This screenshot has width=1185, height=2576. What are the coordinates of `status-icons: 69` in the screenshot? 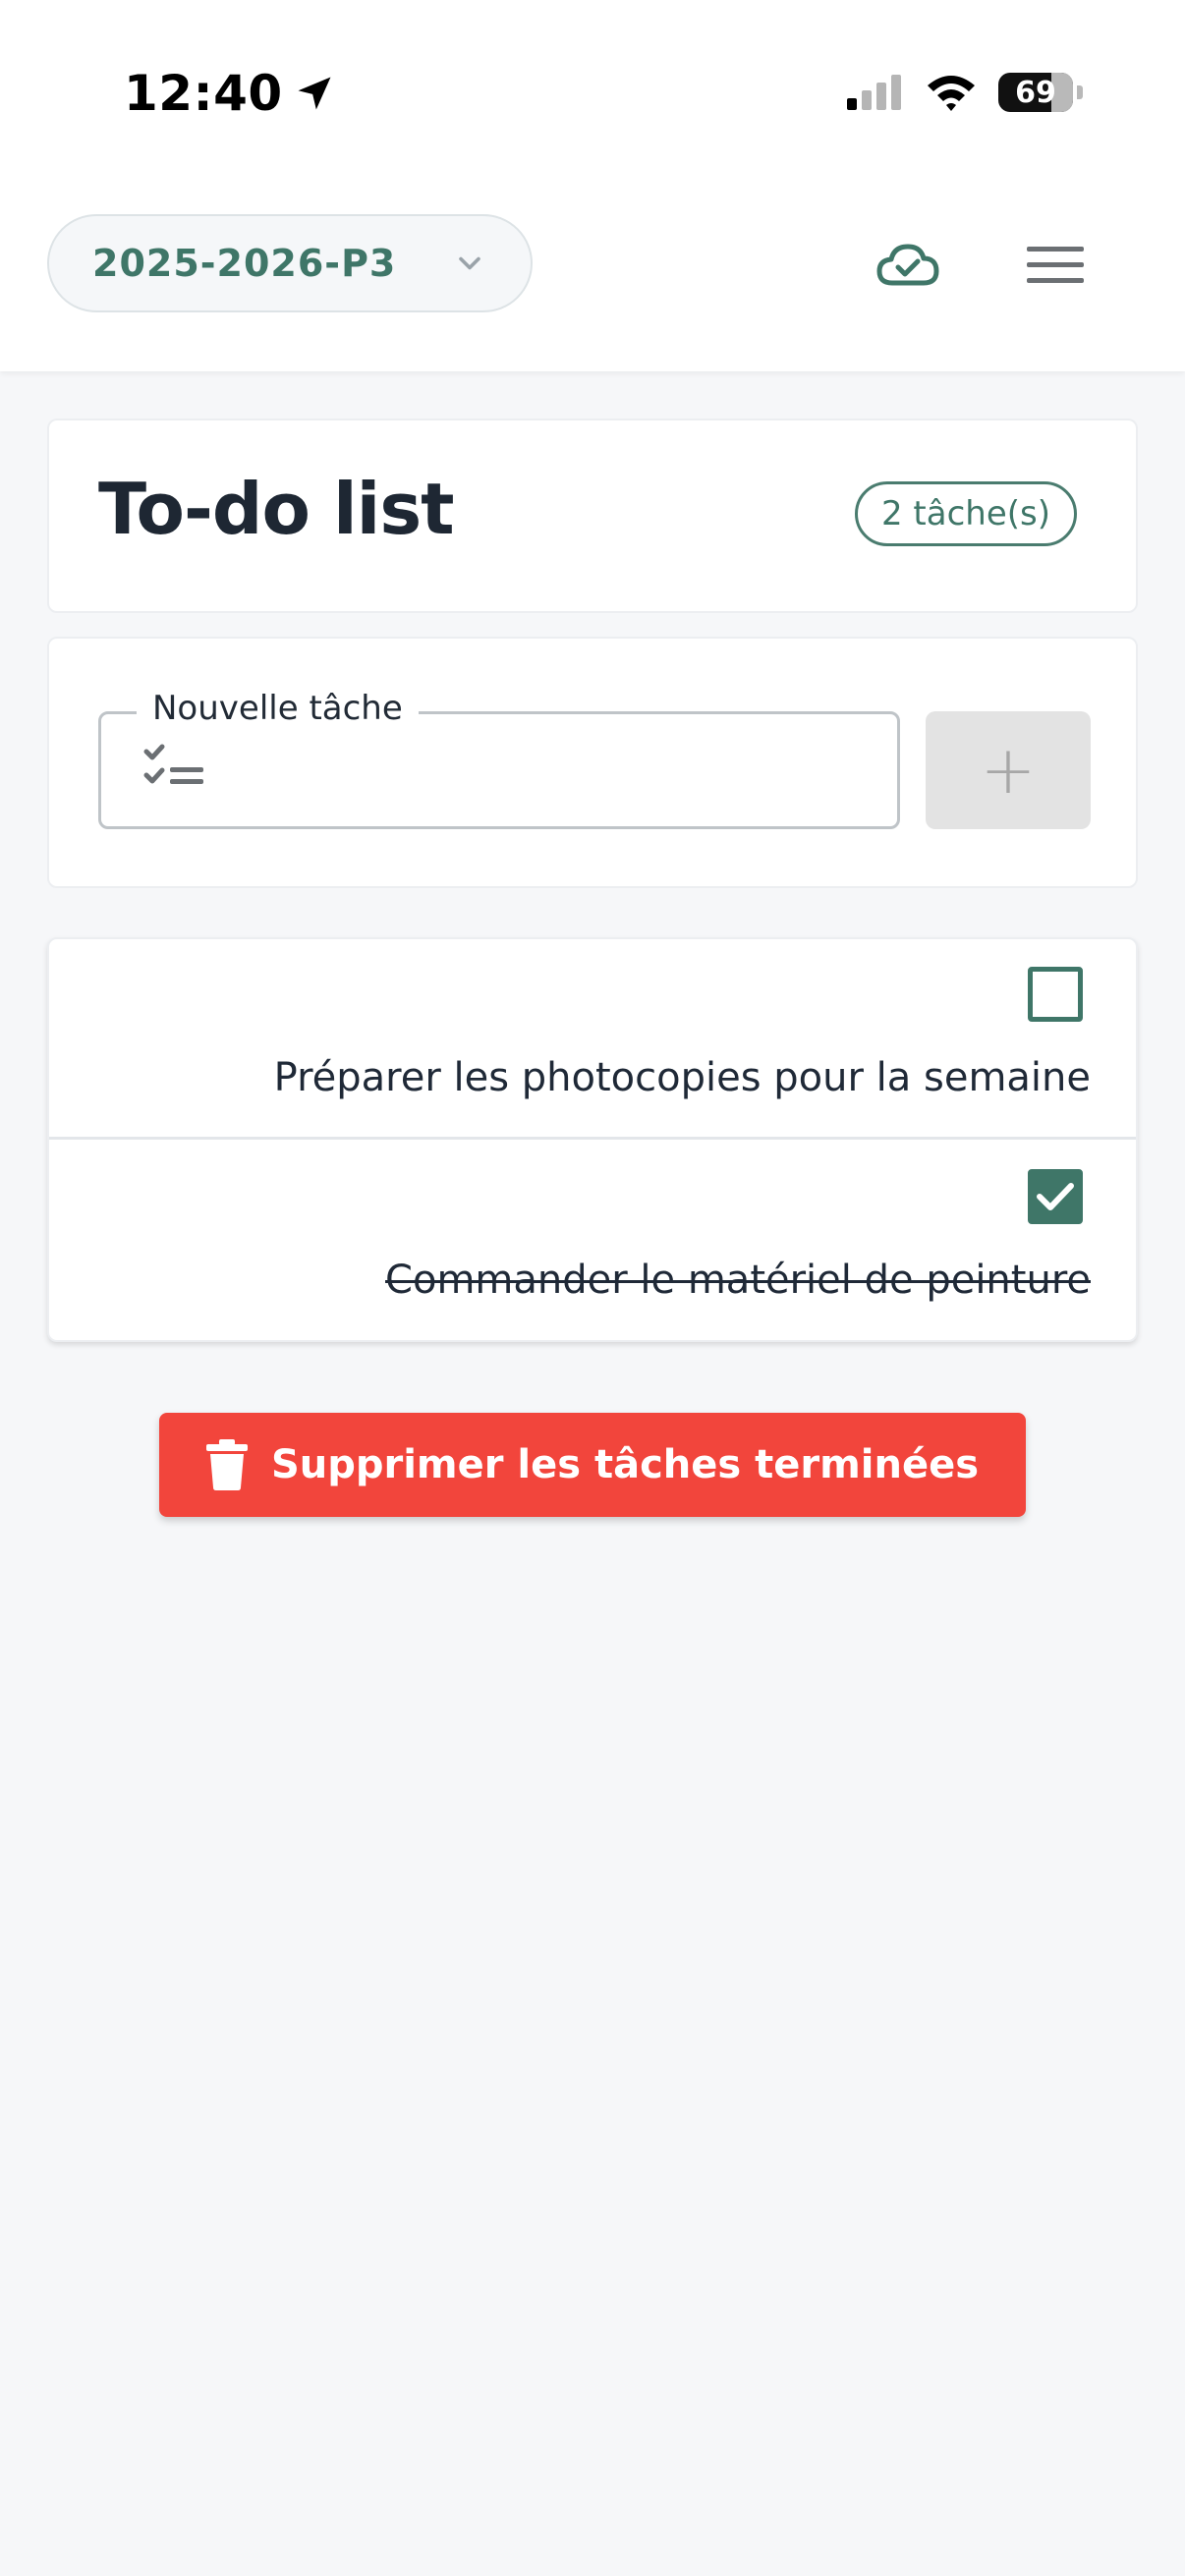 It's located at (965, 92).